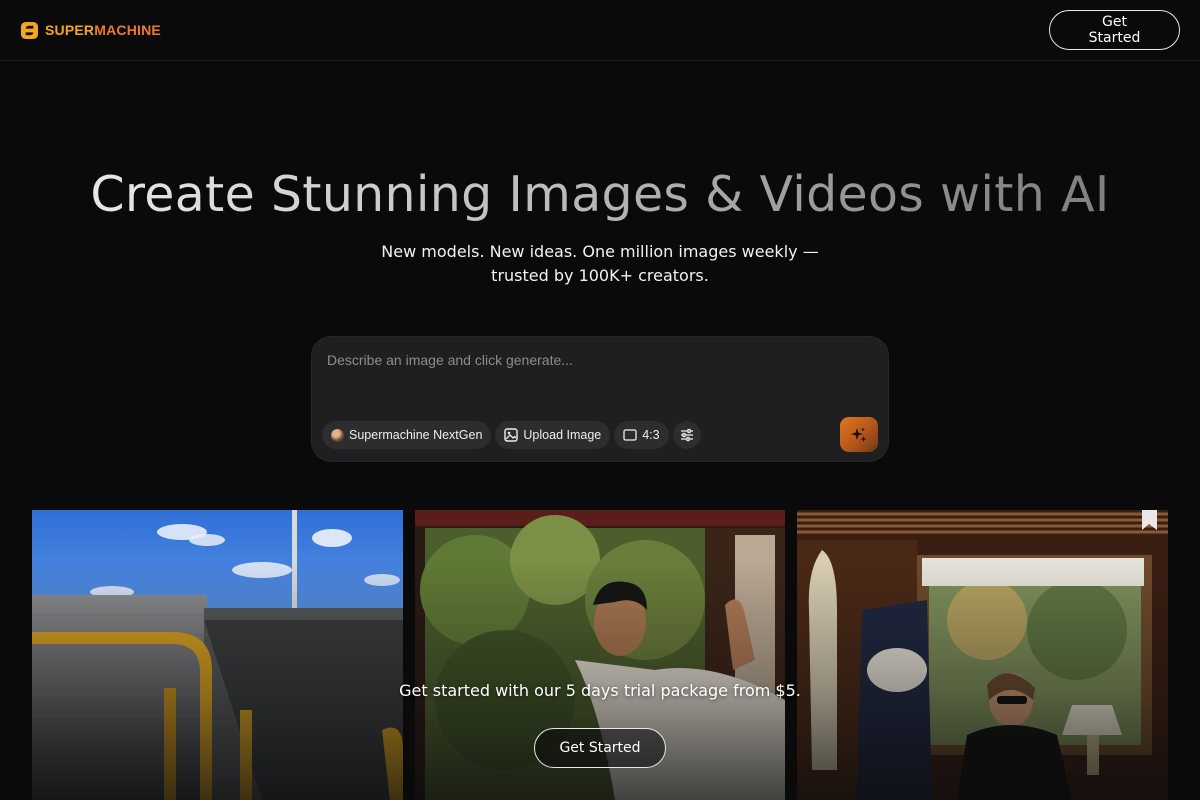 The image size is (1200, 800). I want to click on sliders-icon, so click(686, 435).